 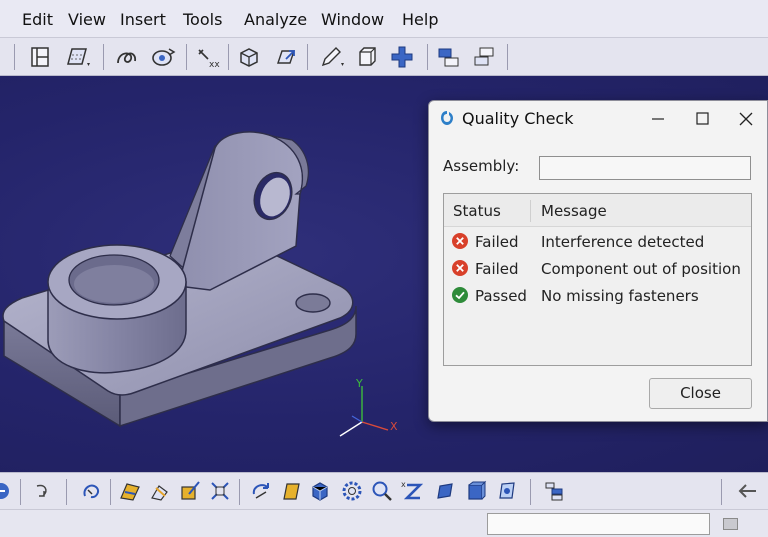 I want to click on minimize-icon, so click(x=658, y=119).